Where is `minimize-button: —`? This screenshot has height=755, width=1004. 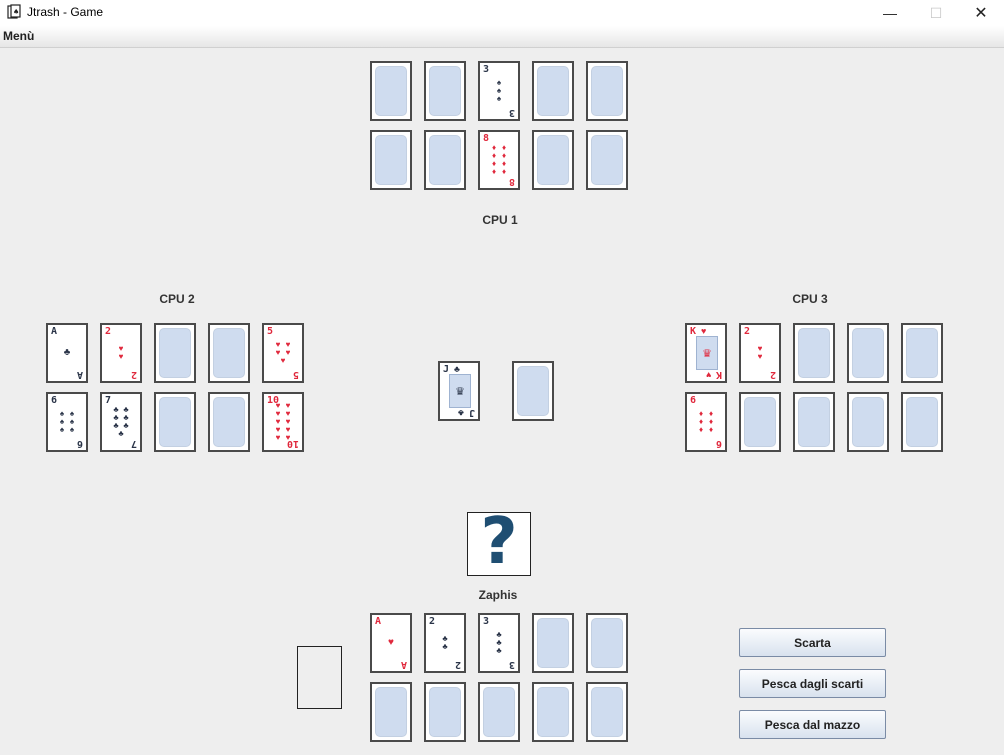
minimize-button: — is located at coordinates (890, 13).